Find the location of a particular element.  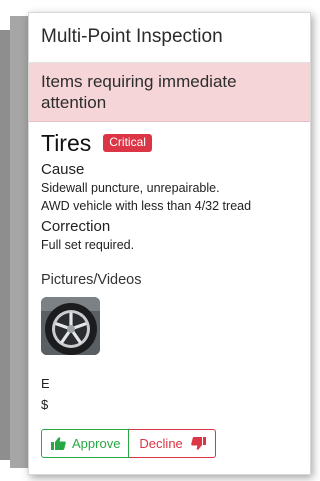

thumbs-down-icon is located at coordinates (198, 443).